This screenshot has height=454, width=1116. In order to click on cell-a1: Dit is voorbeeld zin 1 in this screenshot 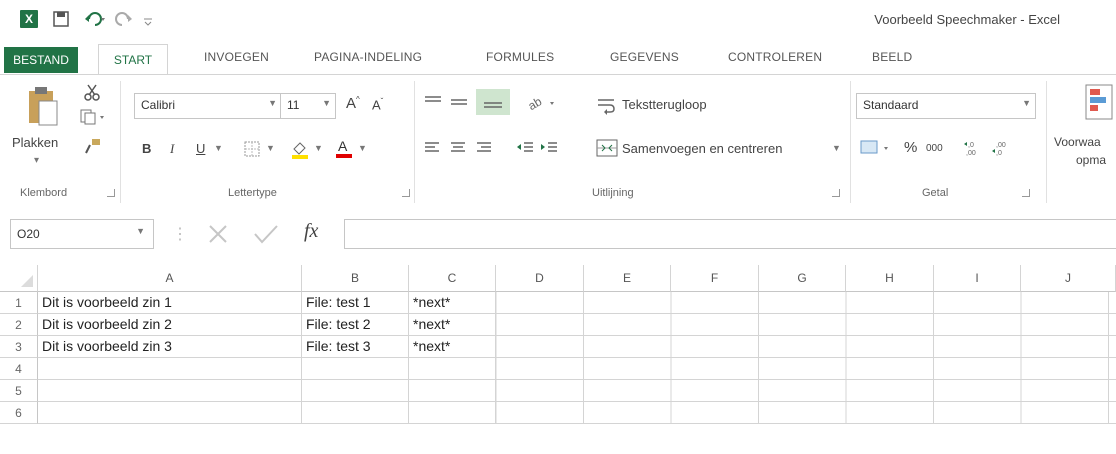, I will do `click(170, 303)`.